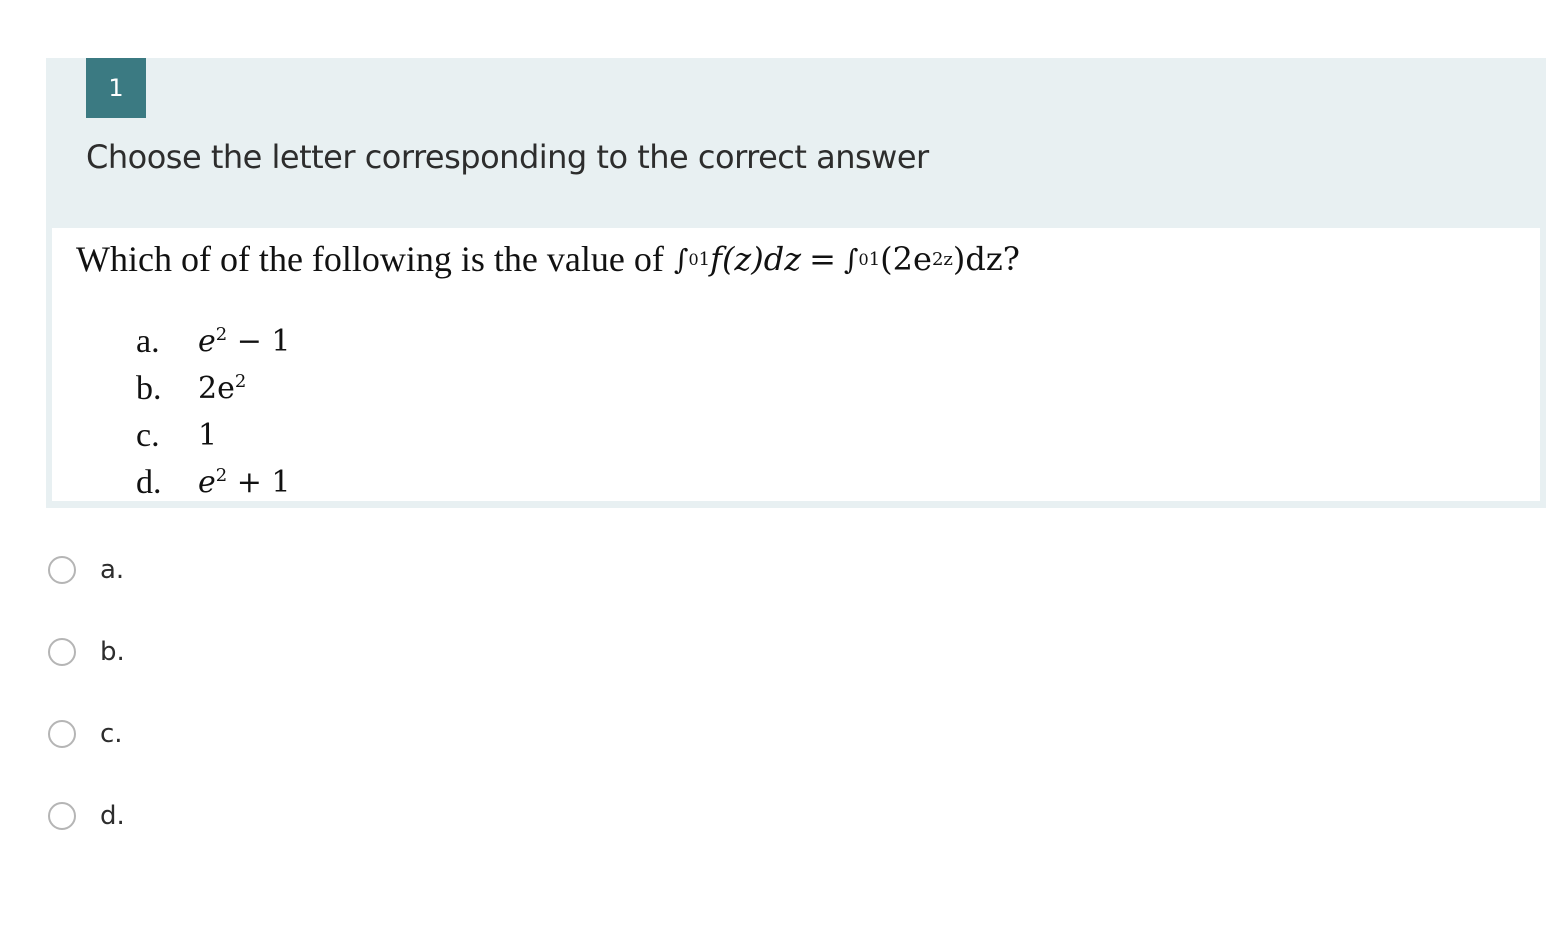 The width and height of the screenshot is (1566, 932). I want to click on choice-expression: e2 + 1, so click(244, 482).